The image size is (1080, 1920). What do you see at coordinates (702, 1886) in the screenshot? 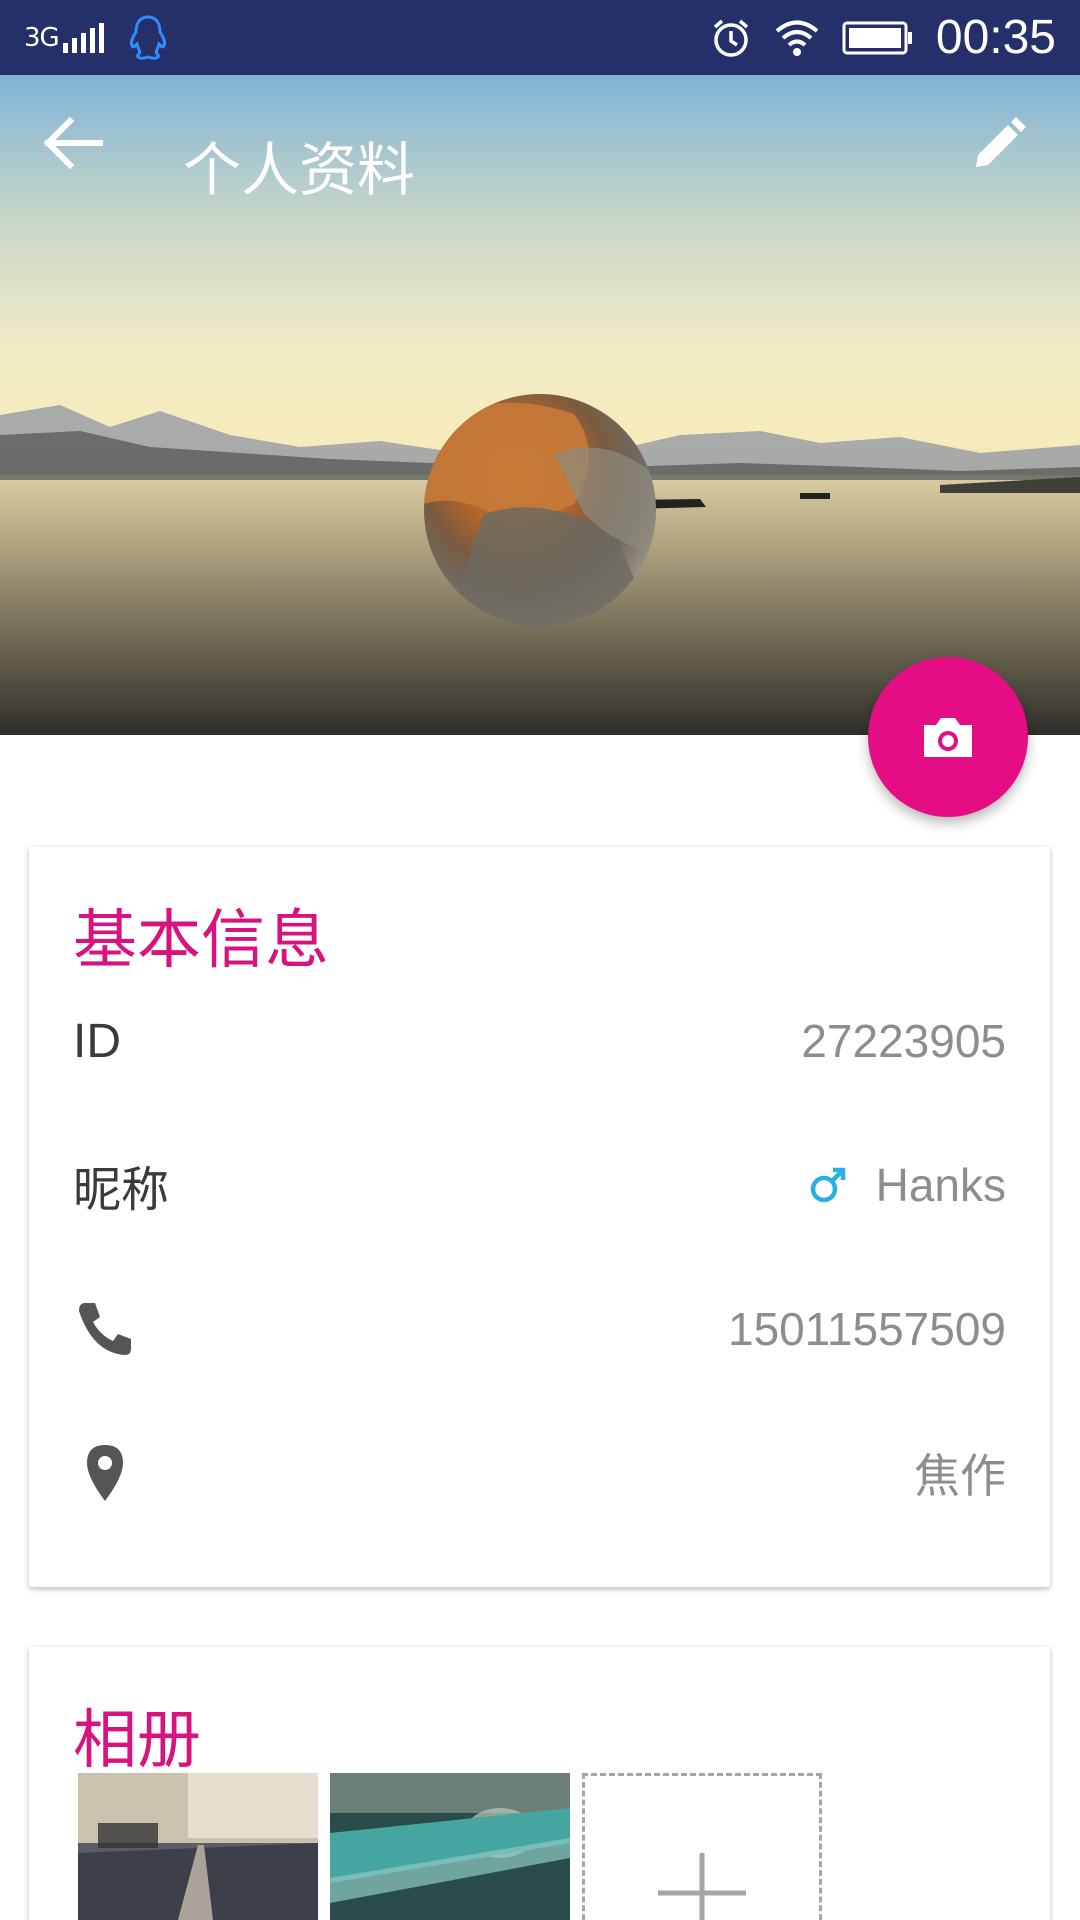
I see `plus-icon` at bounding box center [702, 1886].